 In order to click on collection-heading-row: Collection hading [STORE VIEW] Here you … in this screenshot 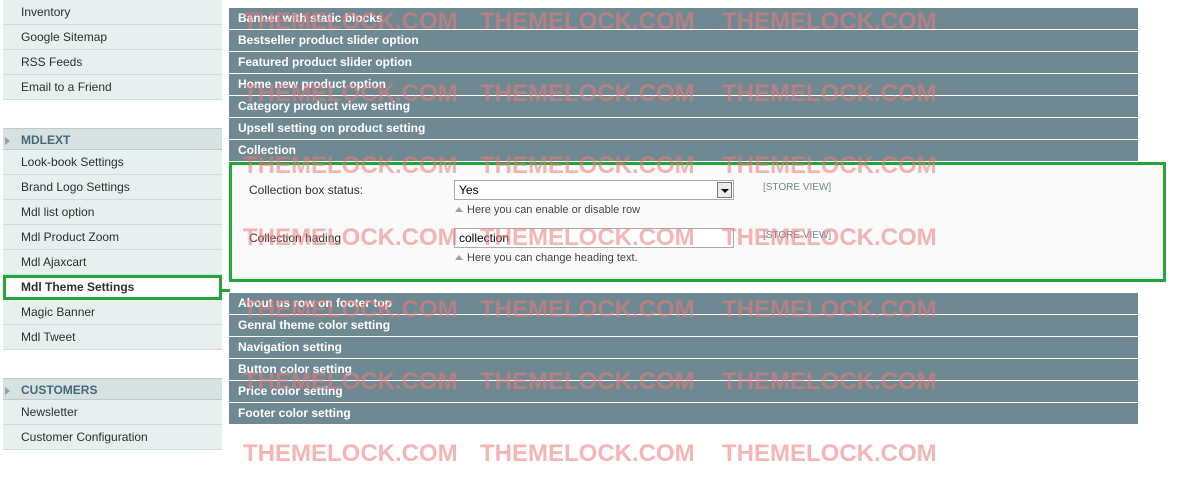, I will do `click(549, 252)`.